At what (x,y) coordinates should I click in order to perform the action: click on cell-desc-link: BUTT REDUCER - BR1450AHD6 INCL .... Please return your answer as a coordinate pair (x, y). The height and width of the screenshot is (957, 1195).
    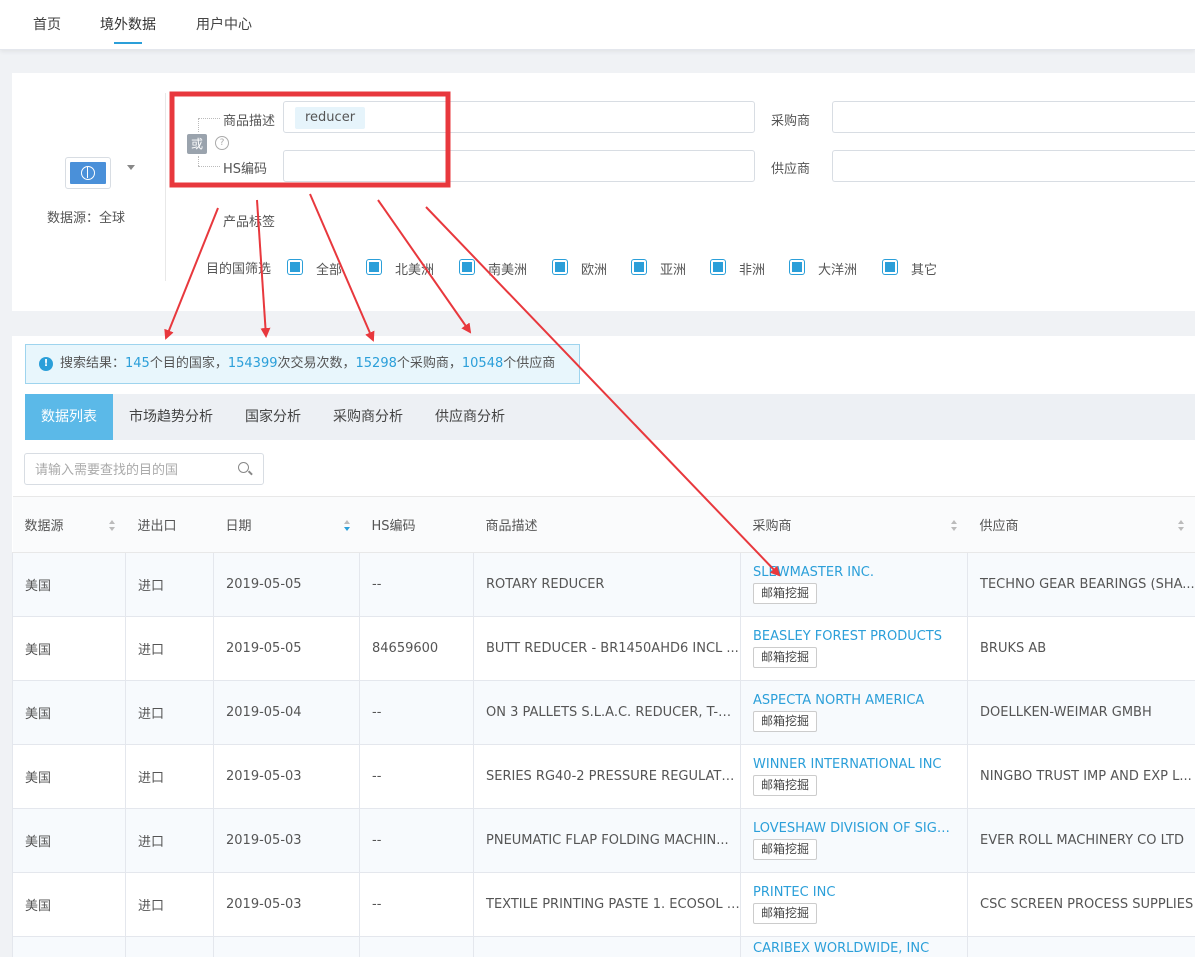
    Looking at the image, I should click on (607, 648).